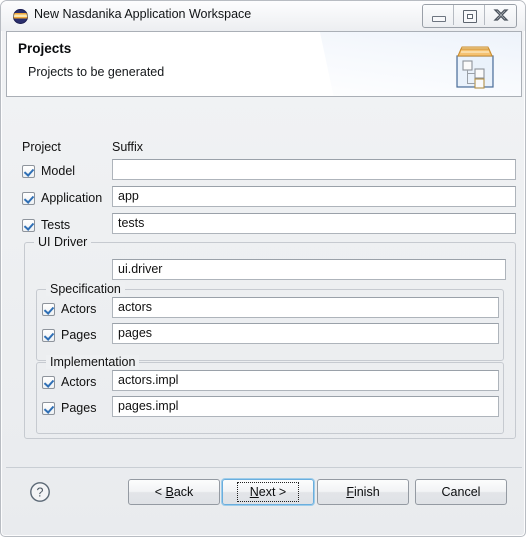 The width and height of the screenshot is (526, 537). I want to click on button-bar: ? < Back Next > Finish Cancel, so click(264, 500).